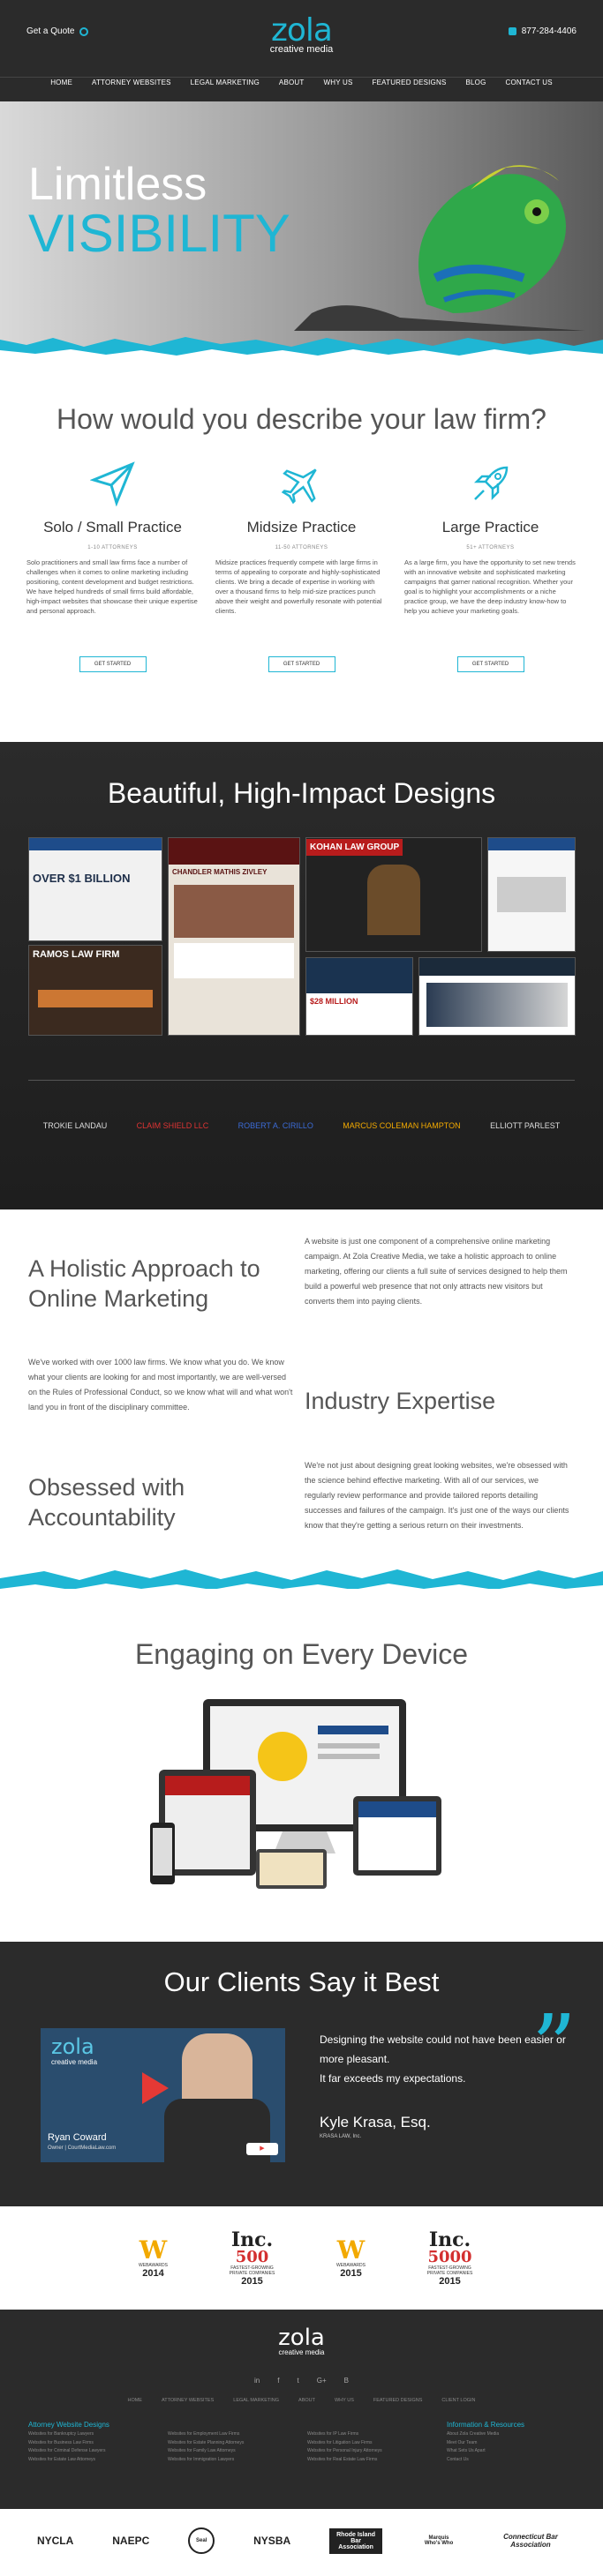 This screenshot has width=603, height=2576. Describe the element at coordinates (341, 2137) in the screenshot. I see `testimonial-firm: KRASA LAW, Inc.` at that location.